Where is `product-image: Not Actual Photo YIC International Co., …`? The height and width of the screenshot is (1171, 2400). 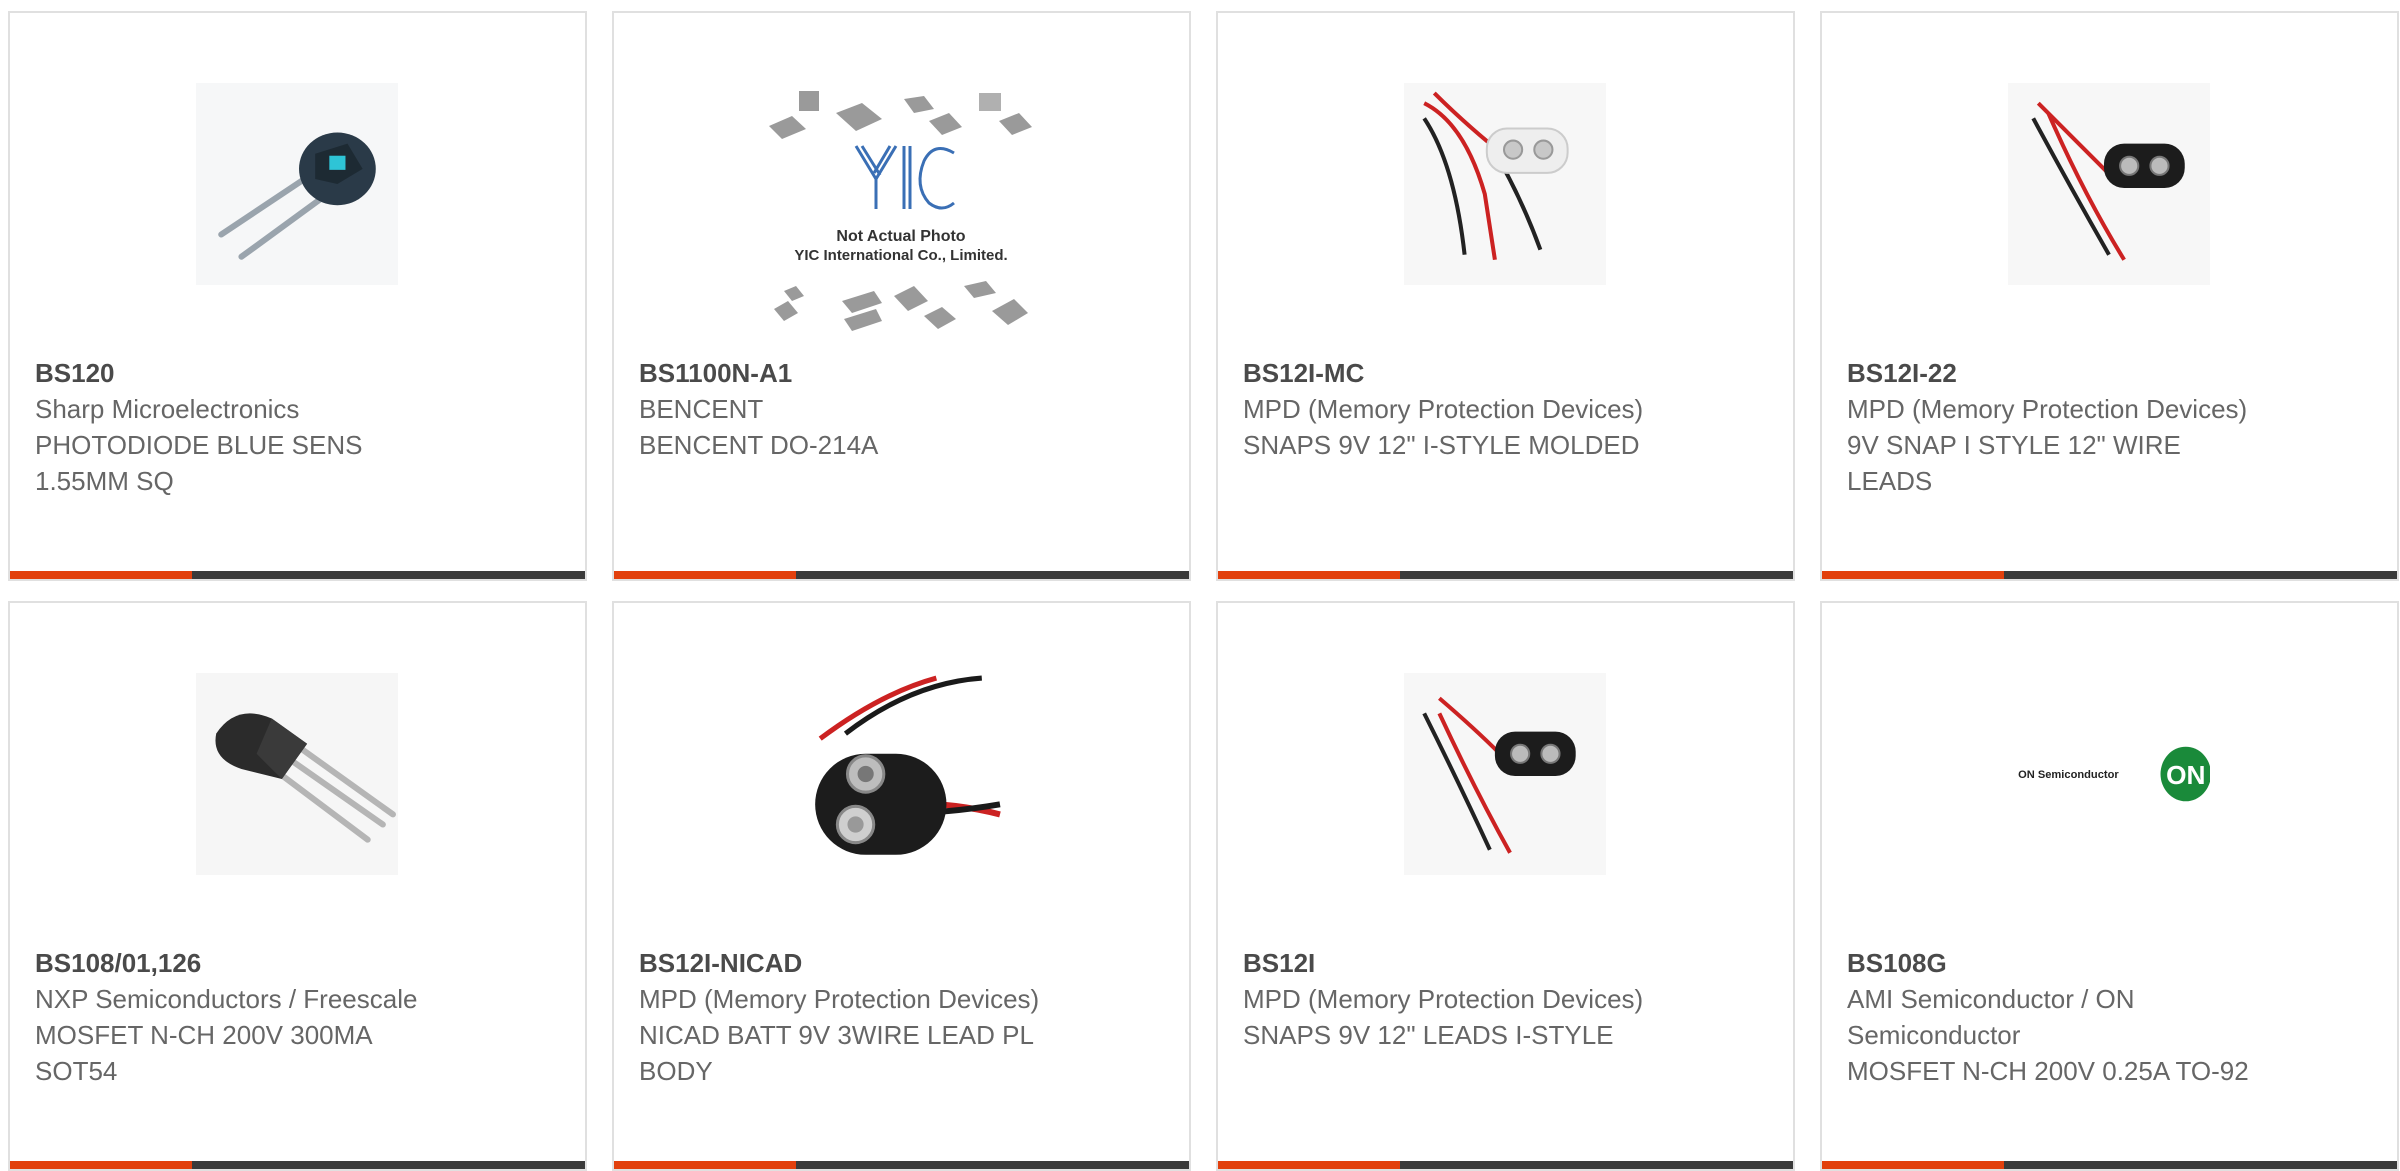
product-image: Not Actual Photo YIC International Co., … is located at coordinates (901, 213).